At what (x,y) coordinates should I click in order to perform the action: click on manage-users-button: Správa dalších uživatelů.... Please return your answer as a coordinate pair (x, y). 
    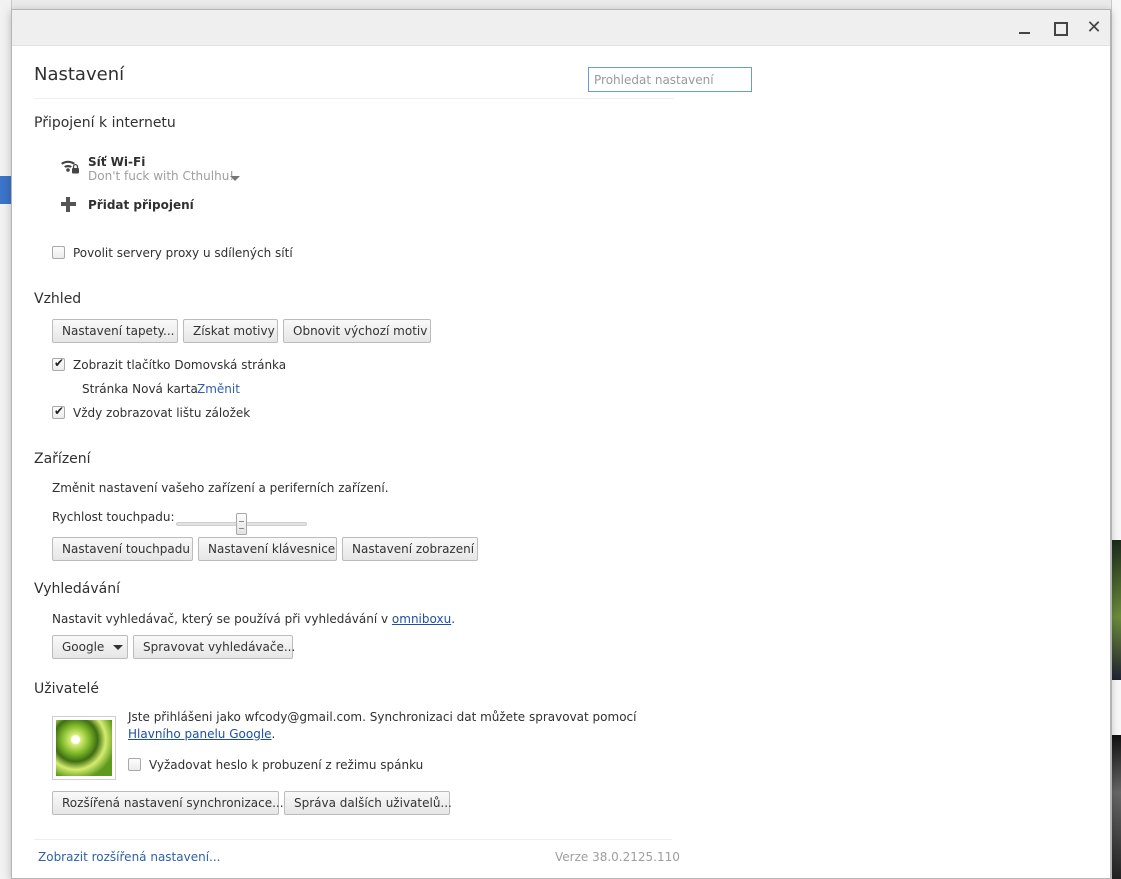
    Looking at the image, I should click on (368, 803).